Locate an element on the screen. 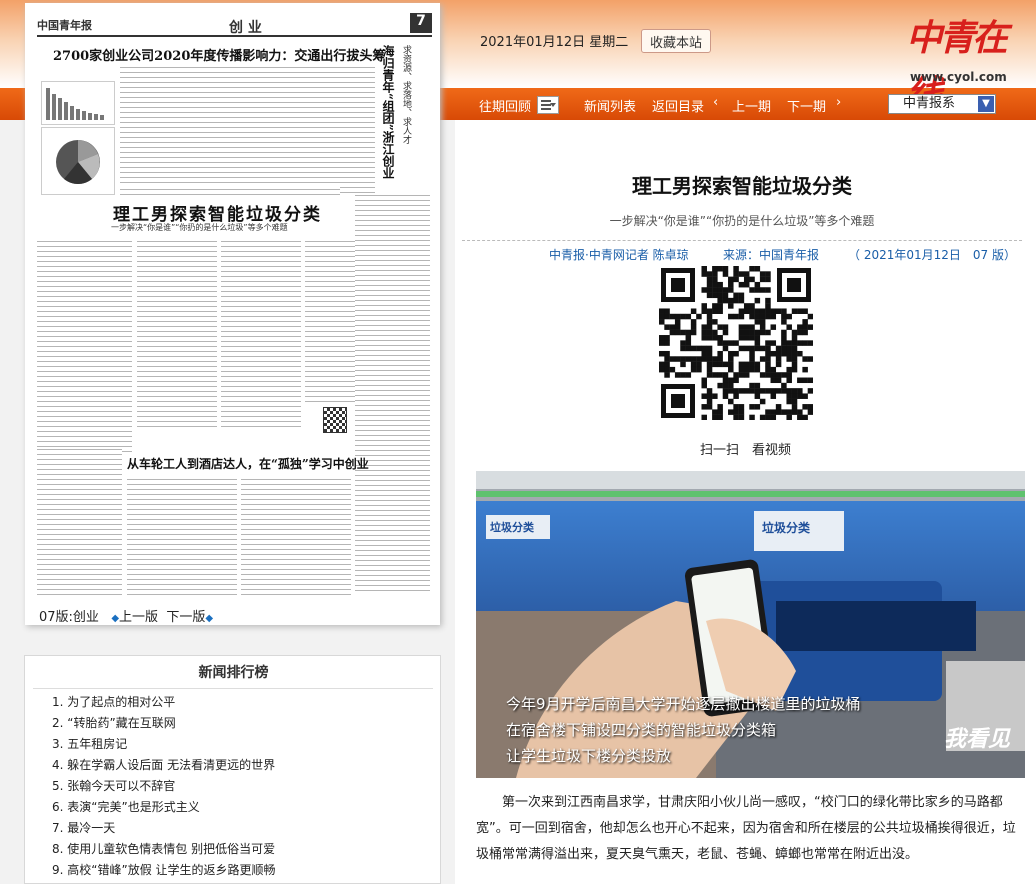 This screenshot has width=1036, height=884. paper-headline-bottom: 从车轮工人到酒店达人，在“孤独”学习中创业 is located at coordinates (248, 463).